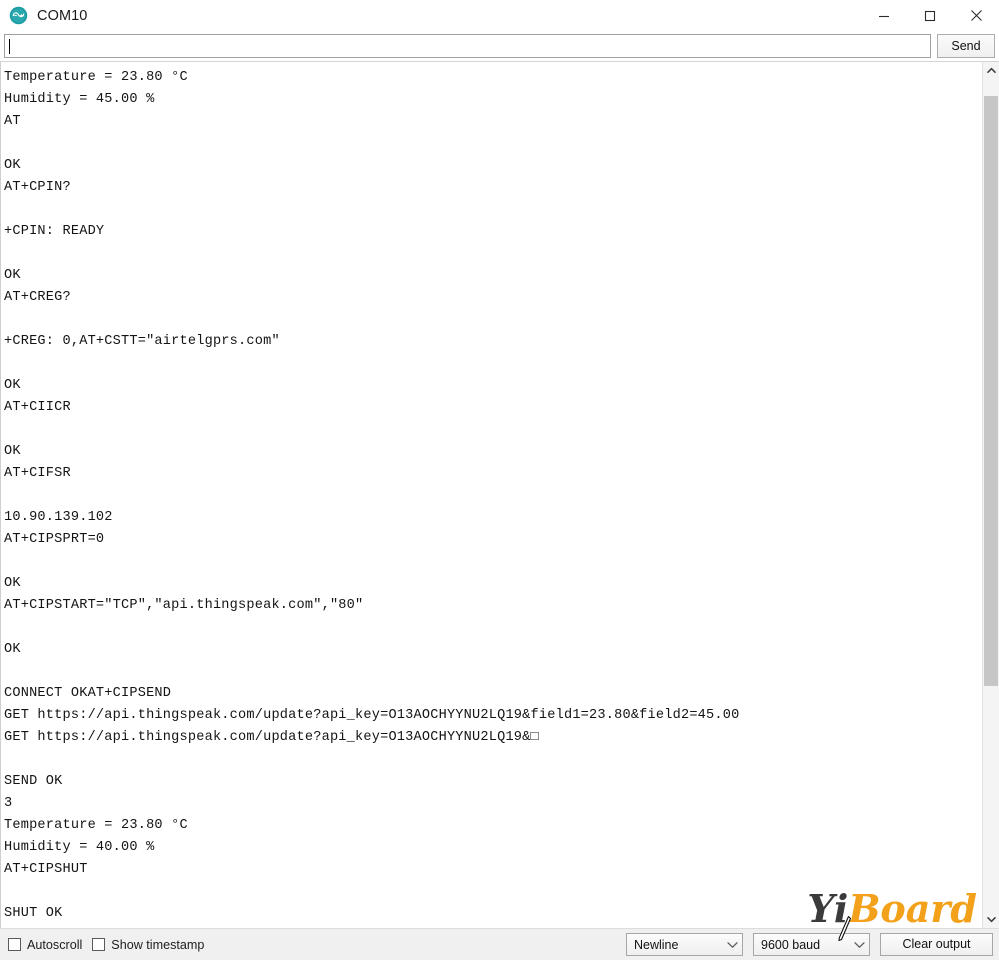 The height and width of the screenshot is (960, 999). What do you see at coordinates (8, 803) in the screenshot?
I see `console-line: 3` at bounding box center [8, 803].